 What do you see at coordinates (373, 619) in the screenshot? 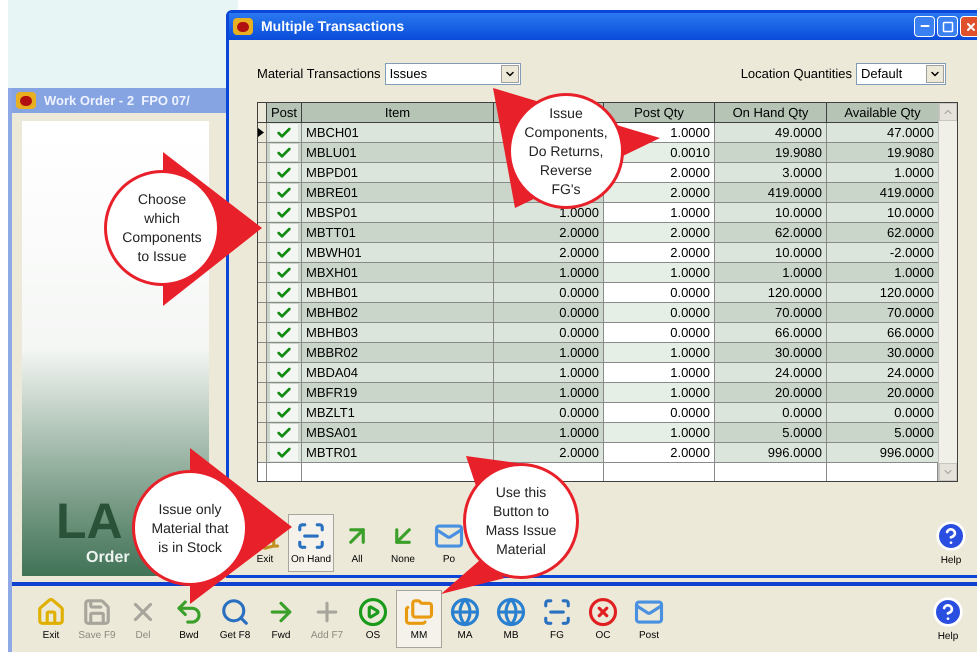
I see `toolbar-button: OS` at bounding box center [373, 619].